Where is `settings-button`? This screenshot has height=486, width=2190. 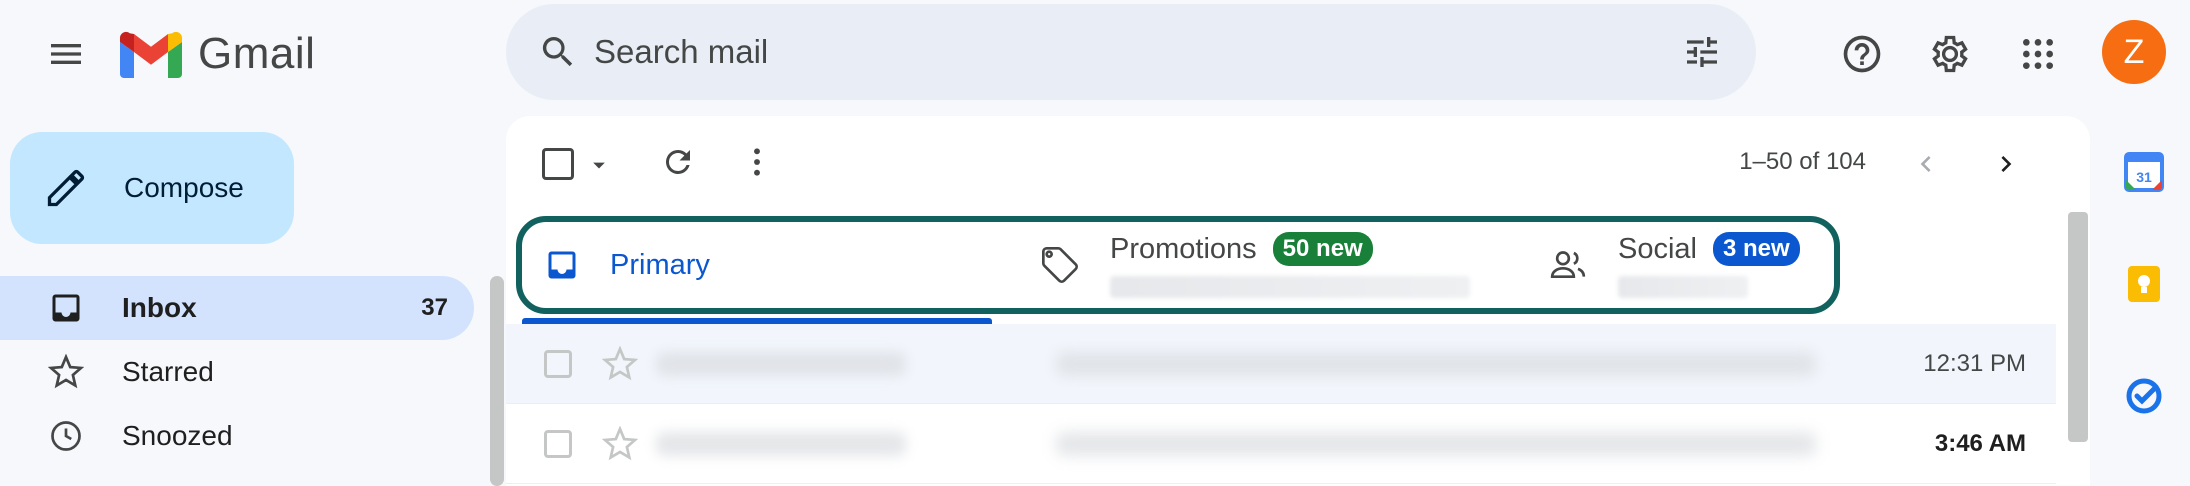
settings-button is located at coordinates (1950, 54).